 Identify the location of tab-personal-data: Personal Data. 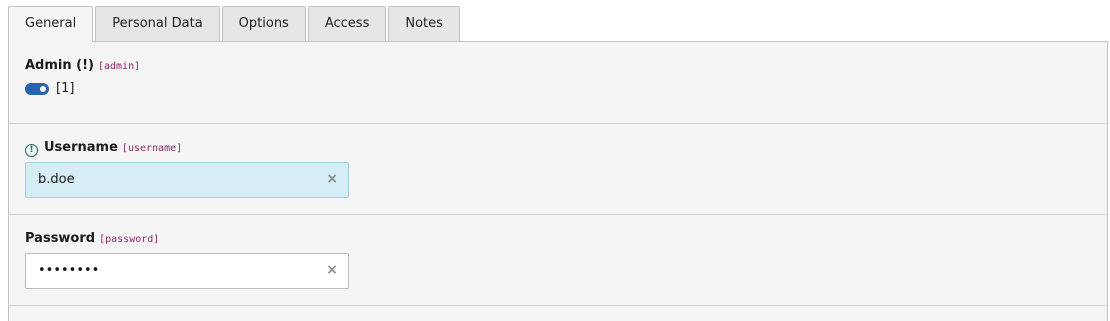
(157, 24).